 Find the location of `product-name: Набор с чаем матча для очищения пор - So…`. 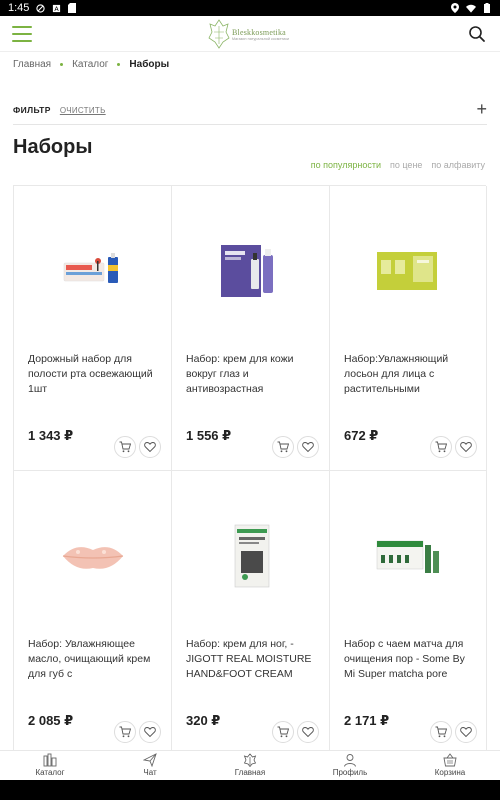

product-name: Набор с чаем матча для очищения пор - So… is located at coordinates (408, 659).